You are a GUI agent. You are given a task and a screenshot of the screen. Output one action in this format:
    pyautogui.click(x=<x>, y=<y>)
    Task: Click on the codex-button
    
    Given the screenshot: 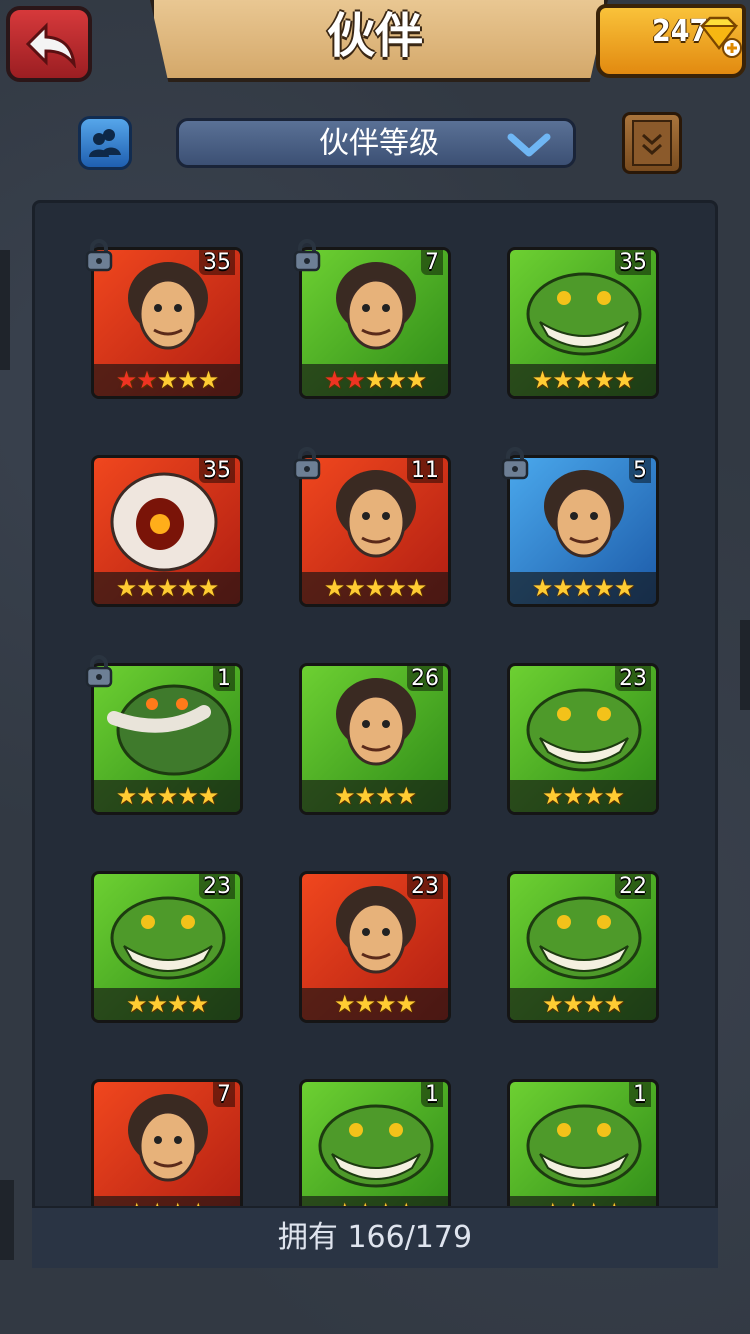 What is the action you would take?
    pyautogui.click(x=652, y=143)
    